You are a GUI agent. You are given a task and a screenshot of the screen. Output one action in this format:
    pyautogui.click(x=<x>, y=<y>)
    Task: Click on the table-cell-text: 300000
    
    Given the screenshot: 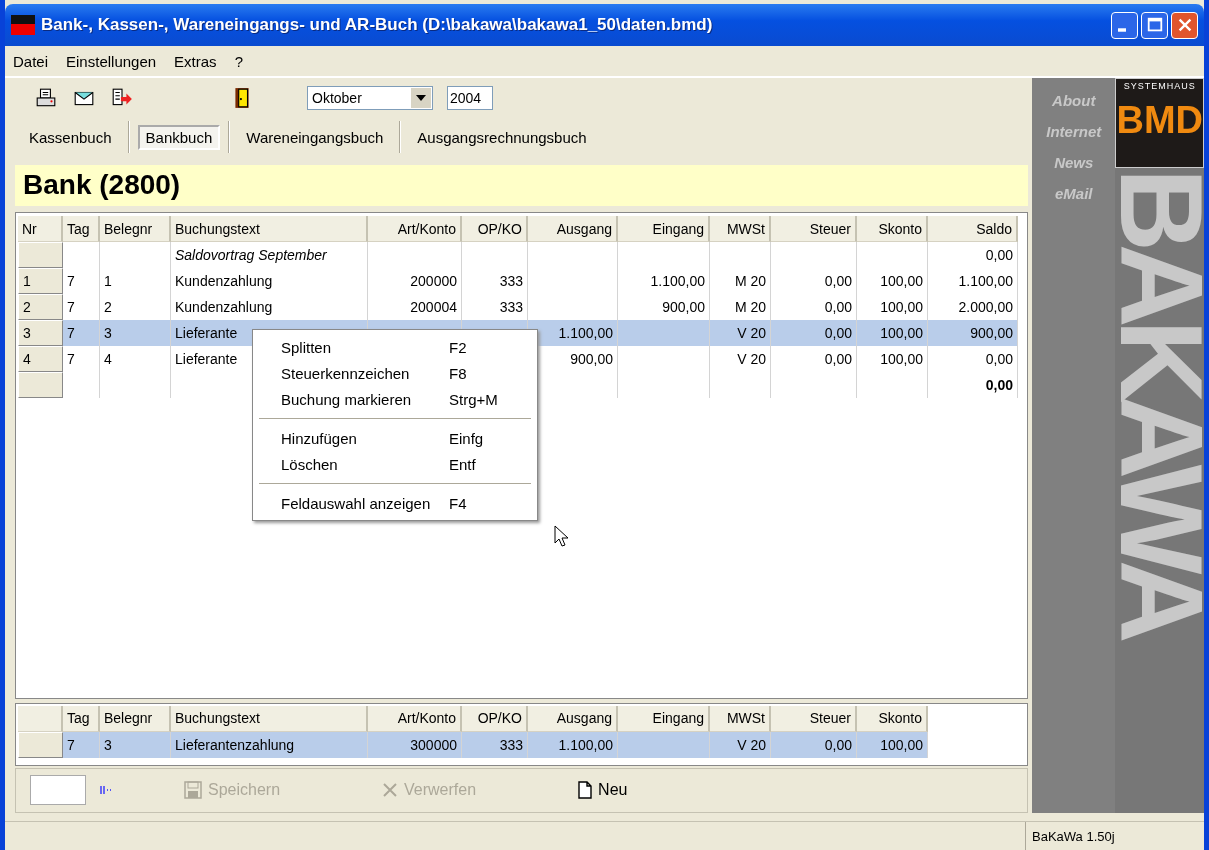 What is the action you would take?
    pyautogui.click(x=433, y=745)
    